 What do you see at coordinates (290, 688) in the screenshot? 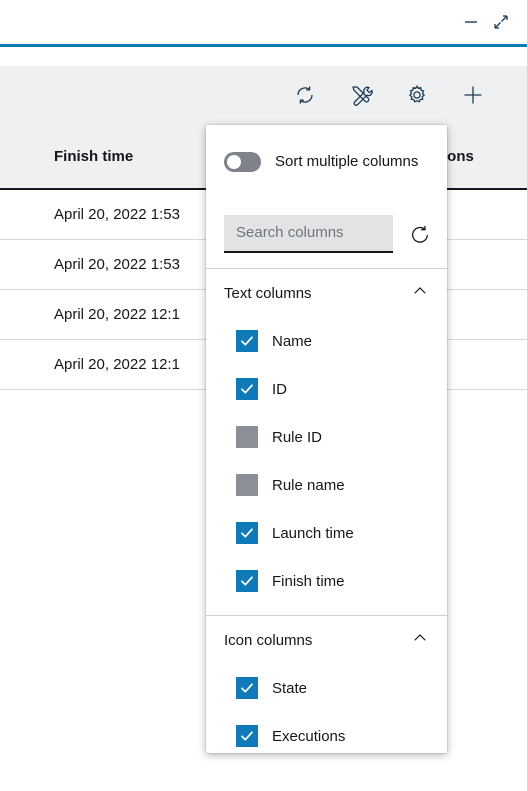
I see `column-option-label: State` at bounding box center [290, 688].